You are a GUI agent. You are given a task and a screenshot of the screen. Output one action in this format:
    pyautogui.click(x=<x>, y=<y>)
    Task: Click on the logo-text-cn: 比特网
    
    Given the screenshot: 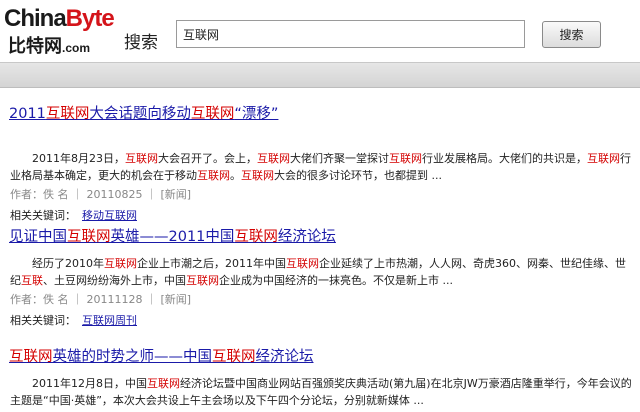 What is the action you would take?
    pyautogui.click(x=35, y=46)
    